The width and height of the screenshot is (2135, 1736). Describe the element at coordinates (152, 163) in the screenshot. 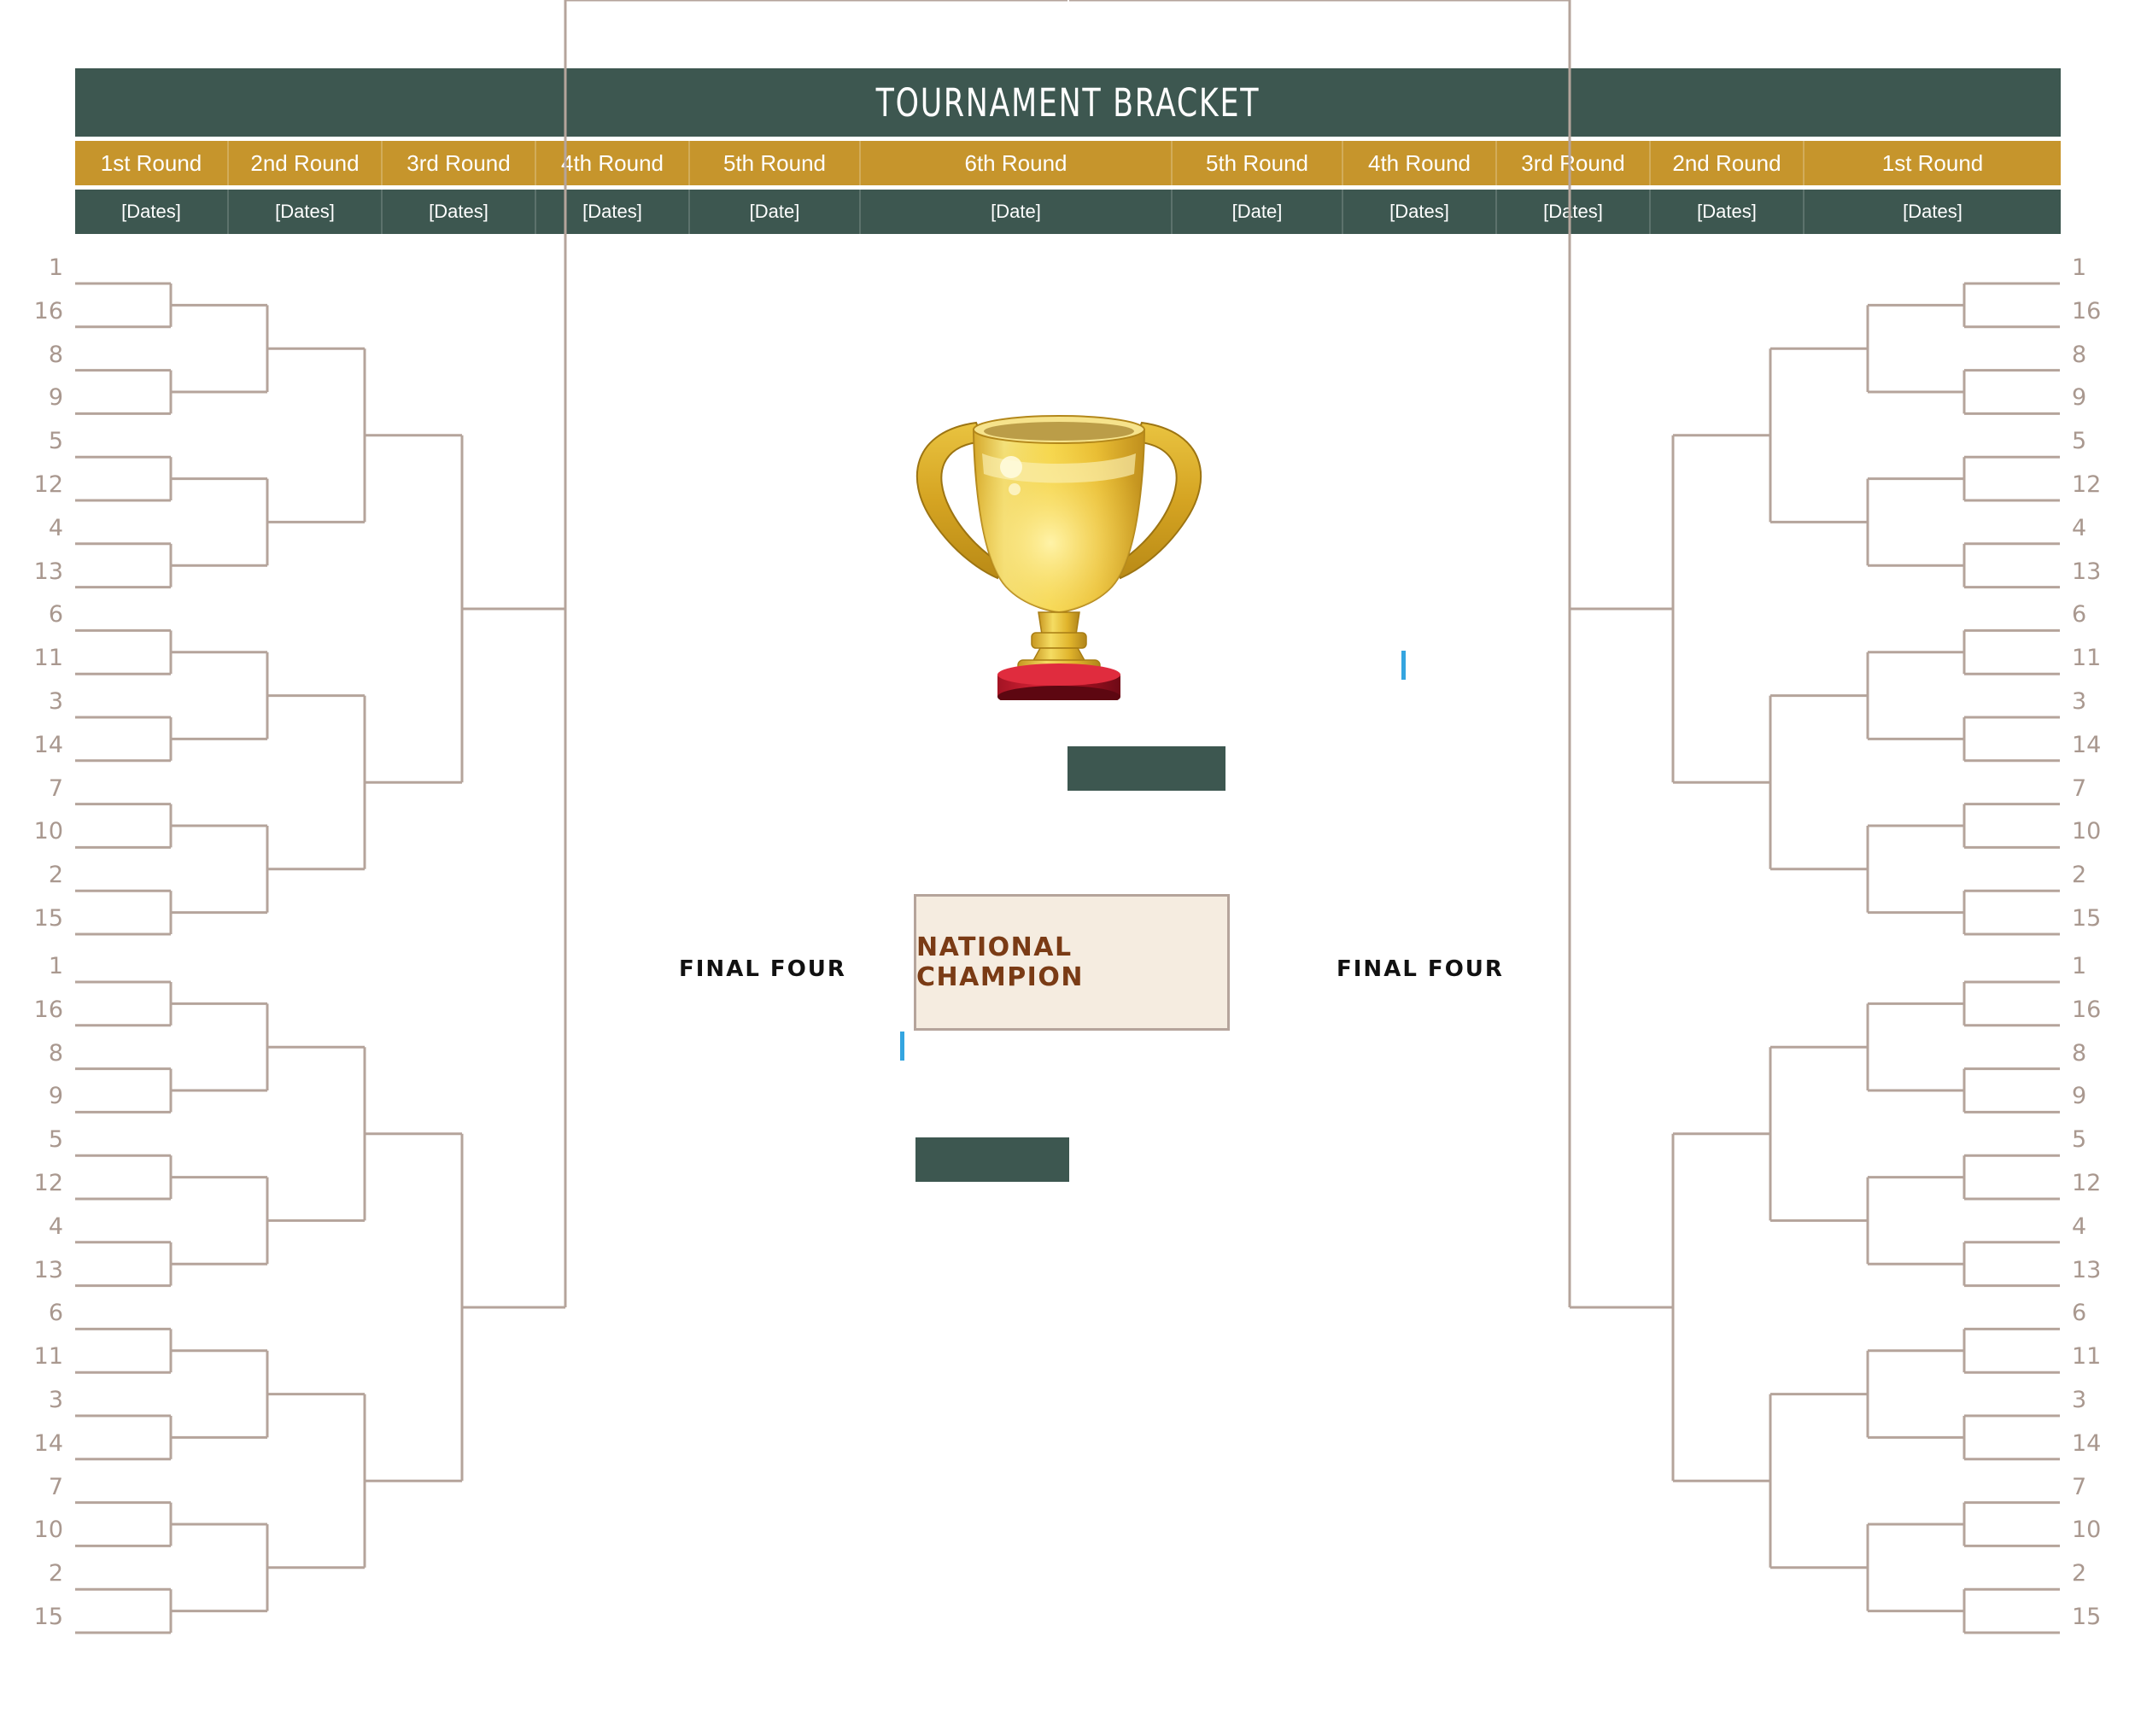

I see `round-header-1: 1st Round` at that location.